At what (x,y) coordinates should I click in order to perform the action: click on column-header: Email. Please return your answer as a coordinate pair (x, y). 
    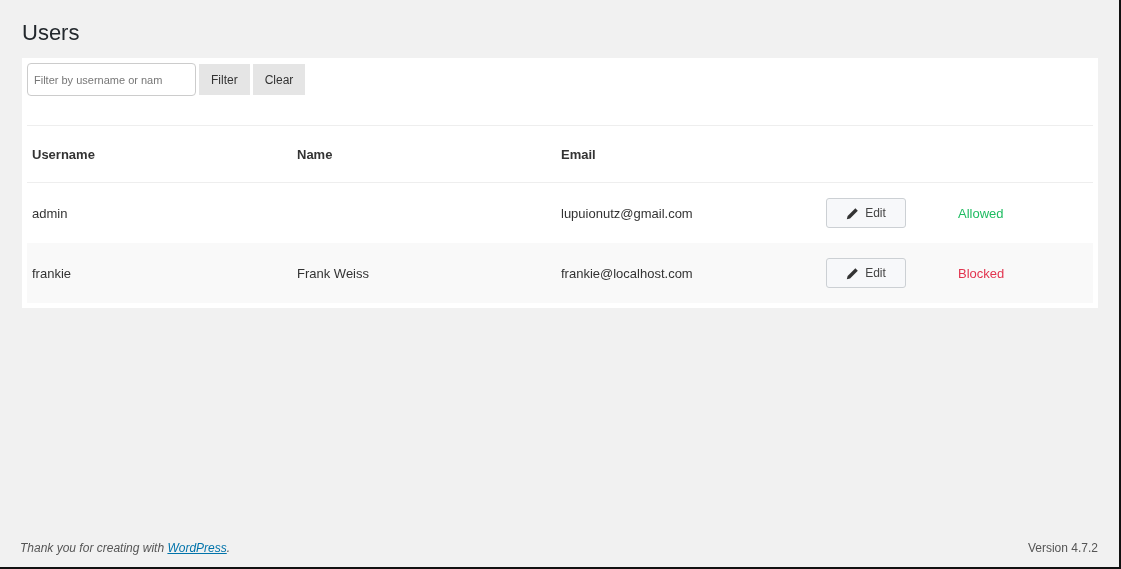
    Looking at the image, I should click on (579, 154).